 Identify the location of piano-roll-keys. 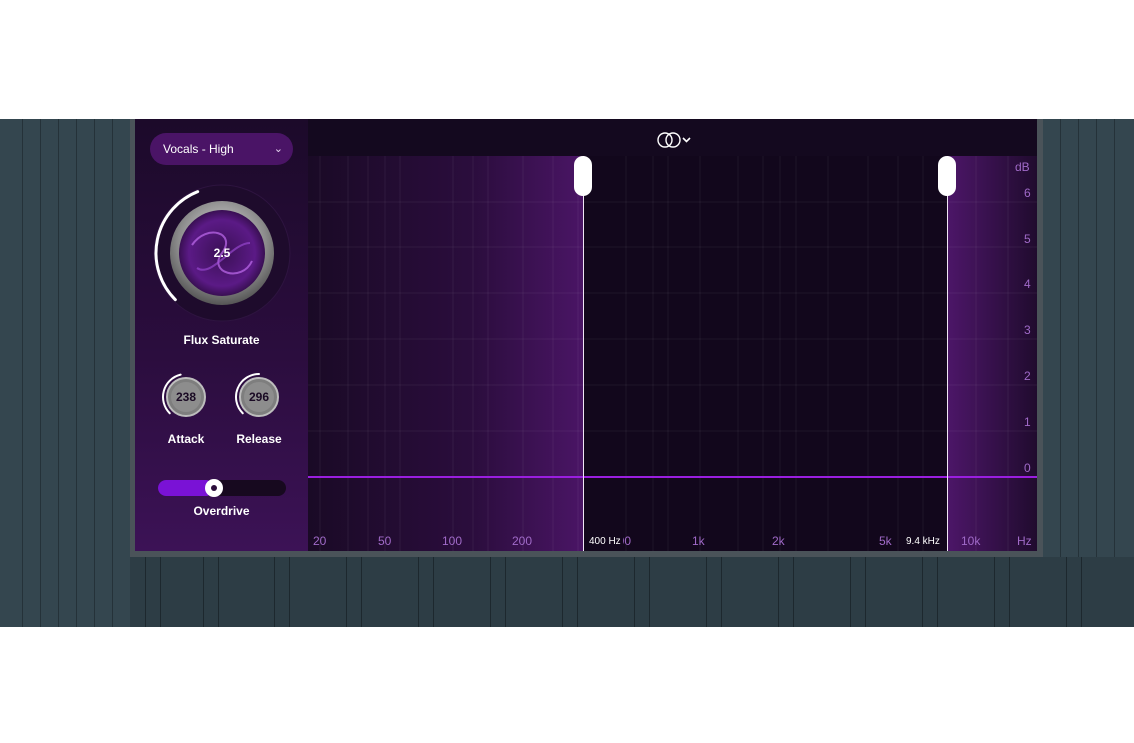
(632, 592).